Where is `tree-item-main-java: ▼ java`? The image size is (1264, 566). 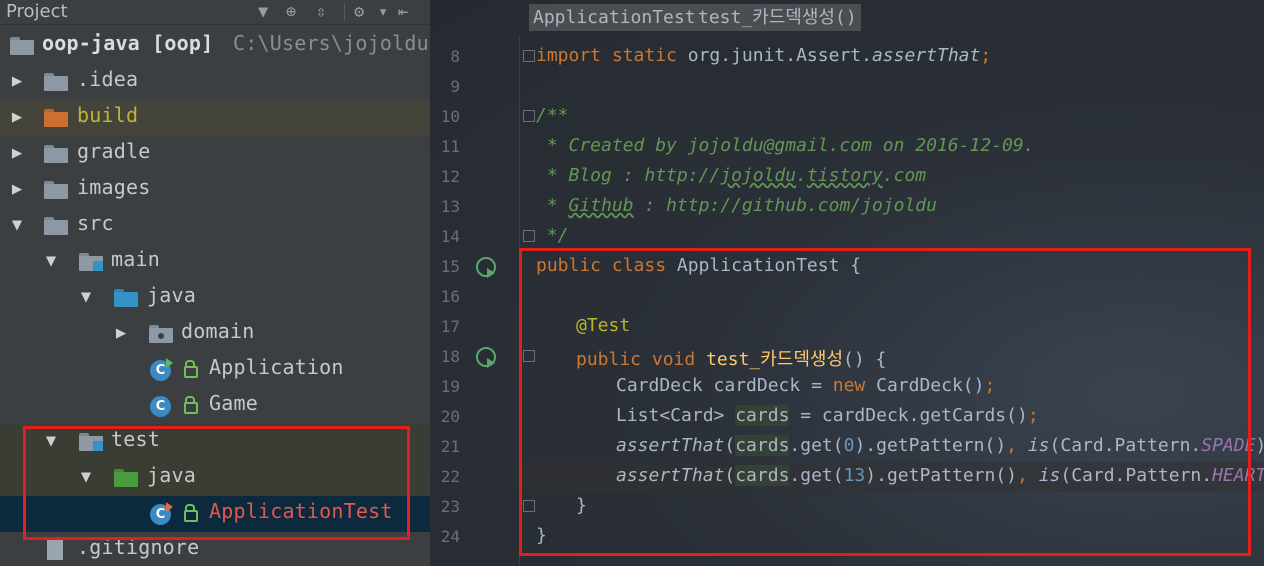
tree-item-main-java: ▼ java is located at coordinates (215, 298).